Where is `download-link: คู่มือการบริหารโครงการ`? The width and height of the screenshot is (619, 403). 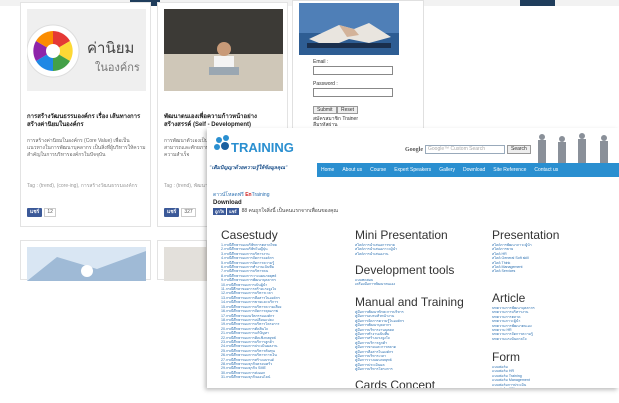
download-link: คู่มือการบริหารโครงการ is located at coordinates (420, 369).